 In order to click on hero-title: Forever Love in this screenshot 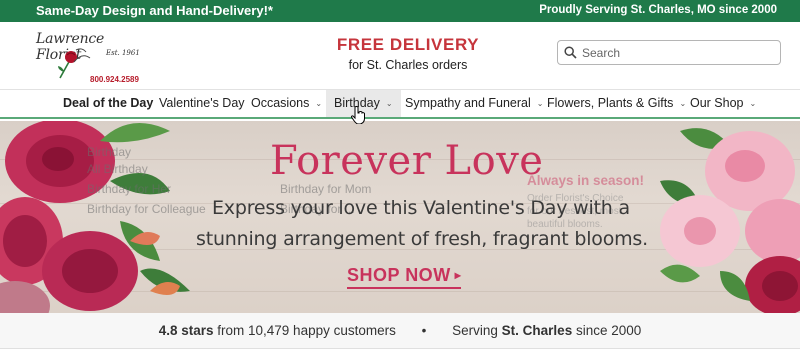, I will do `click(407, 161)`.